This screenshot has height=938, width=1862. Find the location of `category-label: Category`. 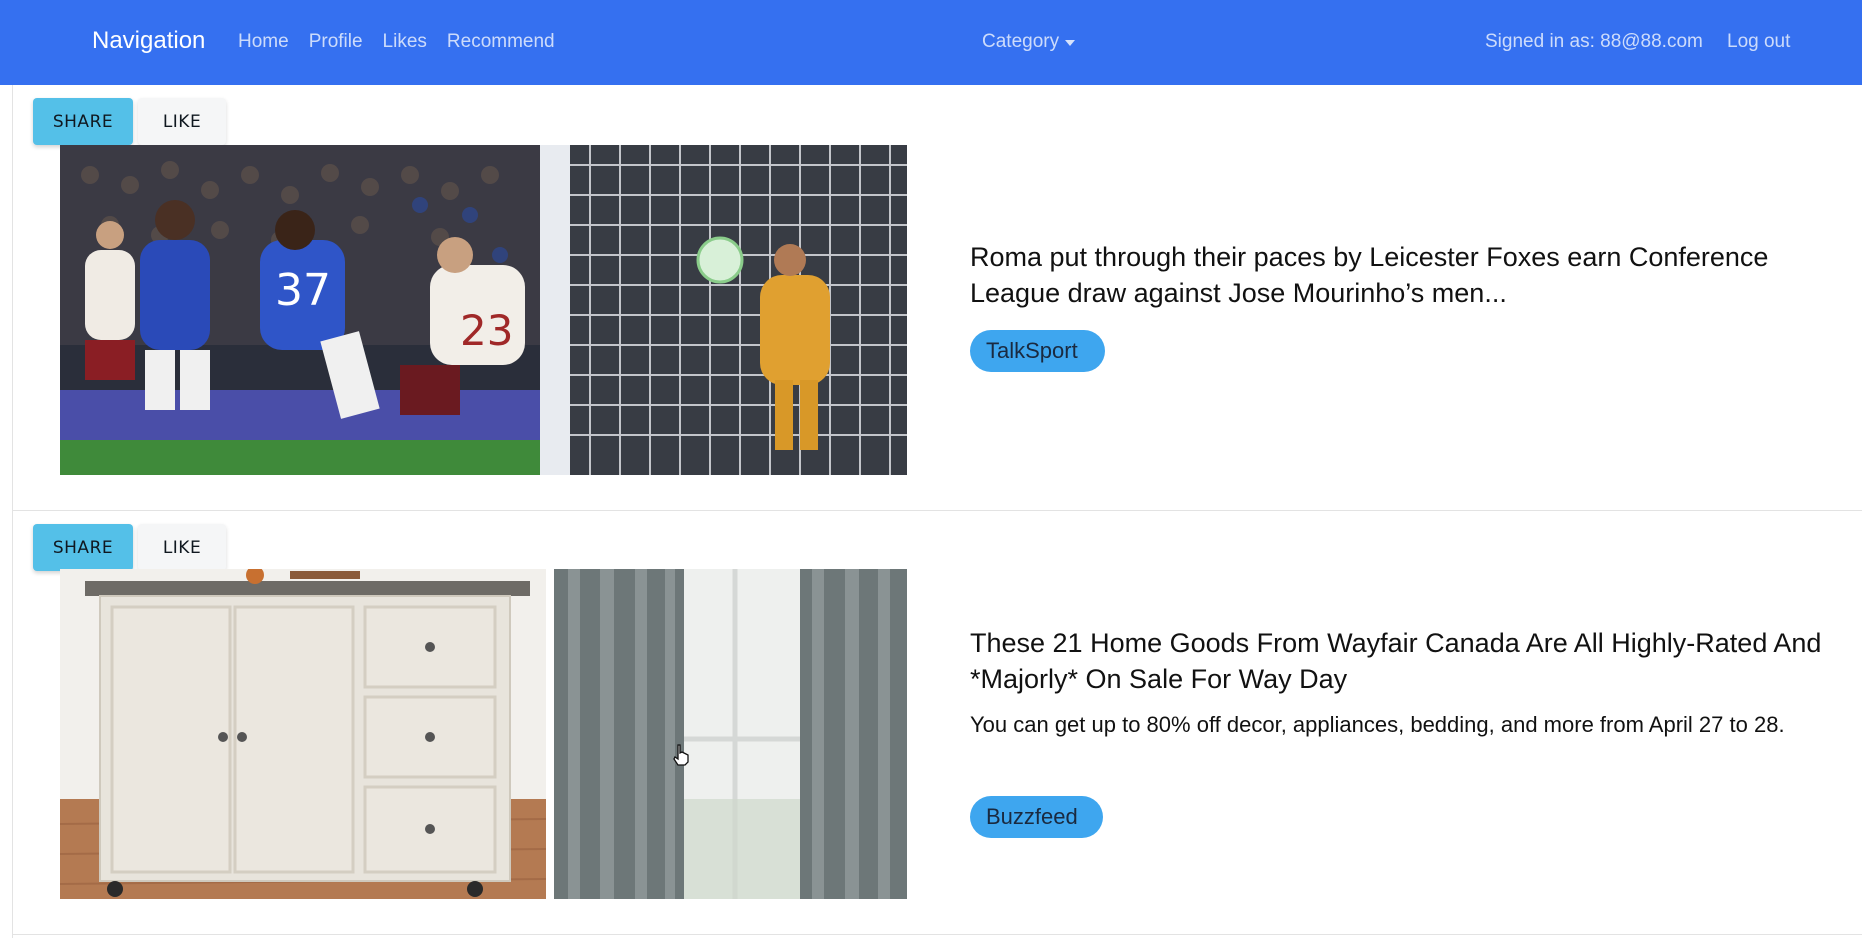

category-label: Category is located at coordinates (1021, 41).